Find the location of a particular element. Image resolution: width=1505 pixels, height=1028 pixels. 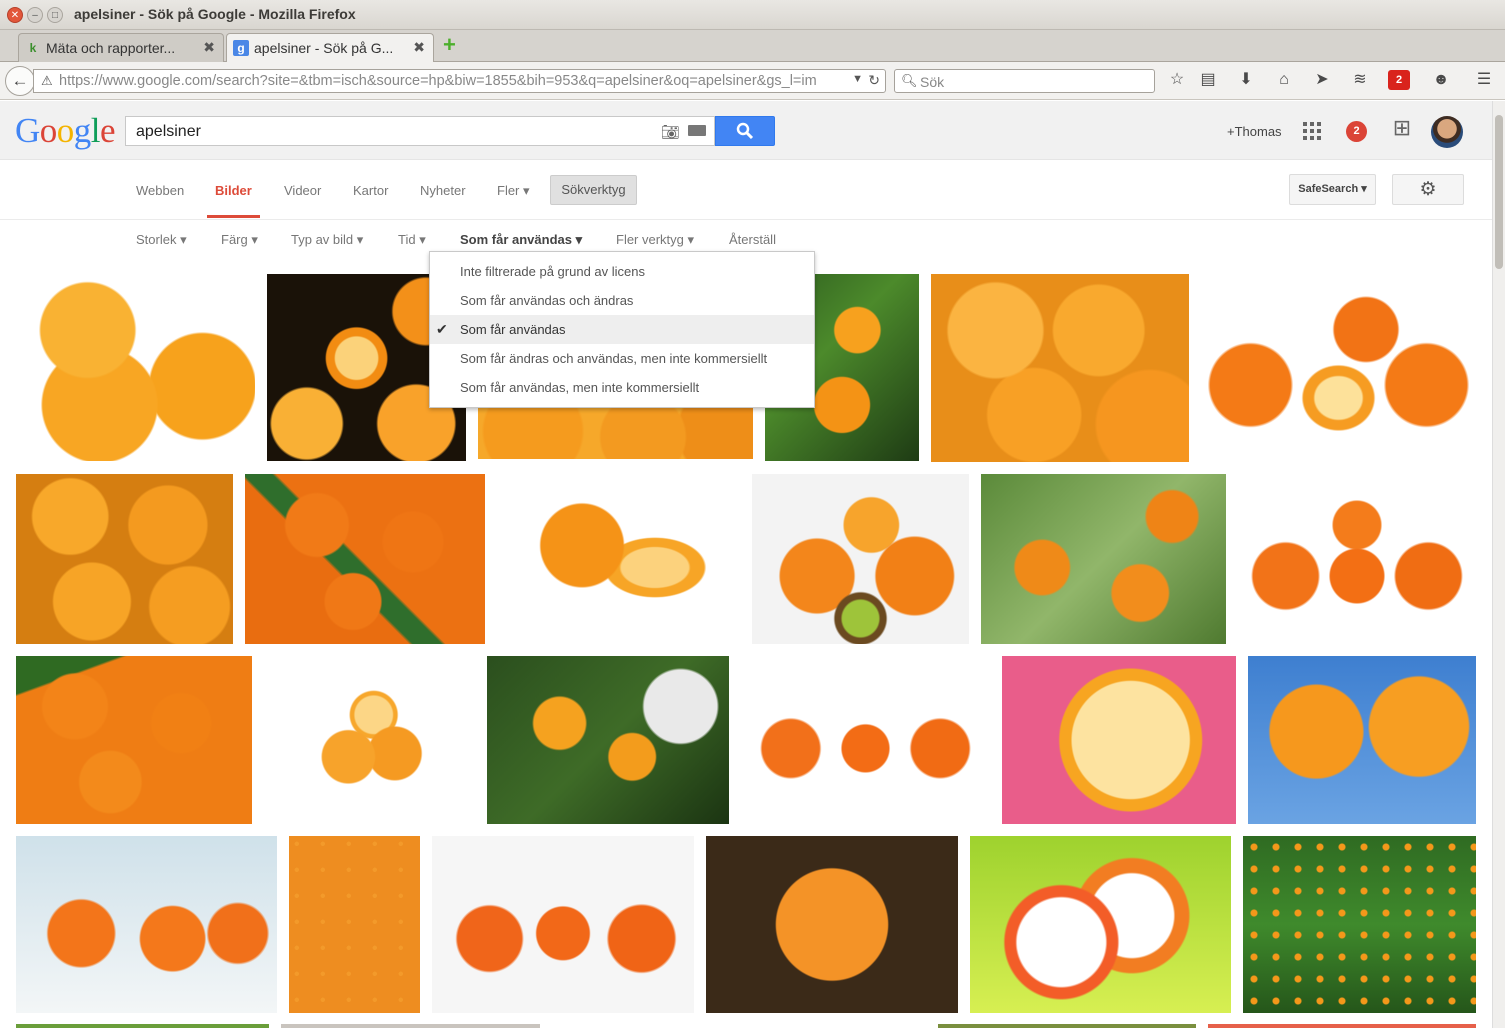

tool-aterstall: Återställ is located at coordinates (752, 239).